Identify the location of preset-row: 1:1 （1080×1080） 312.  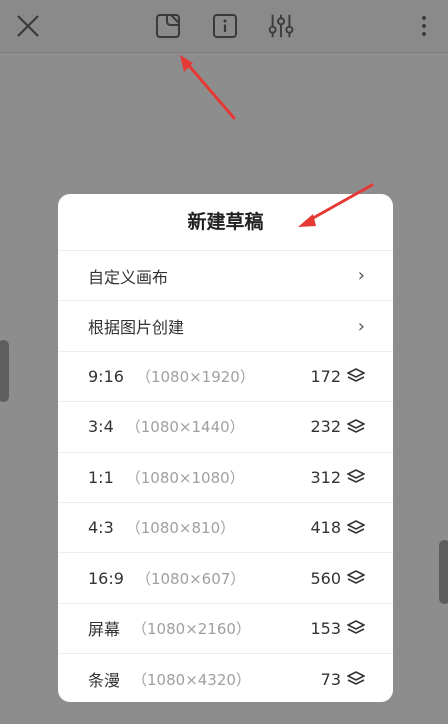
(225, 478).